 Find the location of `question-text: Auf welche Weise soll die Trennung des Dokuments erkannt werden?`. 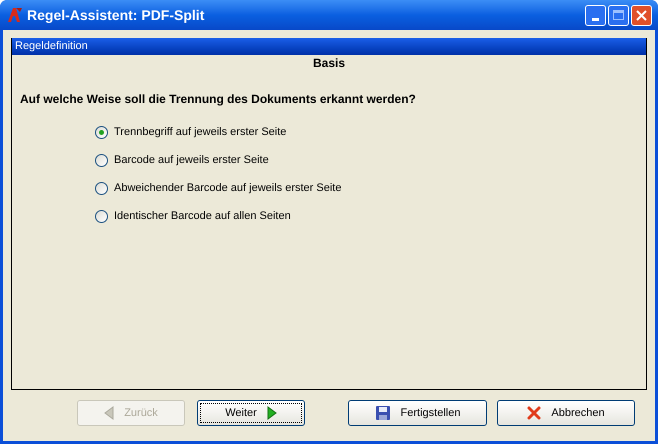

question-text: Auf welche Weise soll die Trennung des Dokuments erkannt werden? is located at coordinates (218, 99).